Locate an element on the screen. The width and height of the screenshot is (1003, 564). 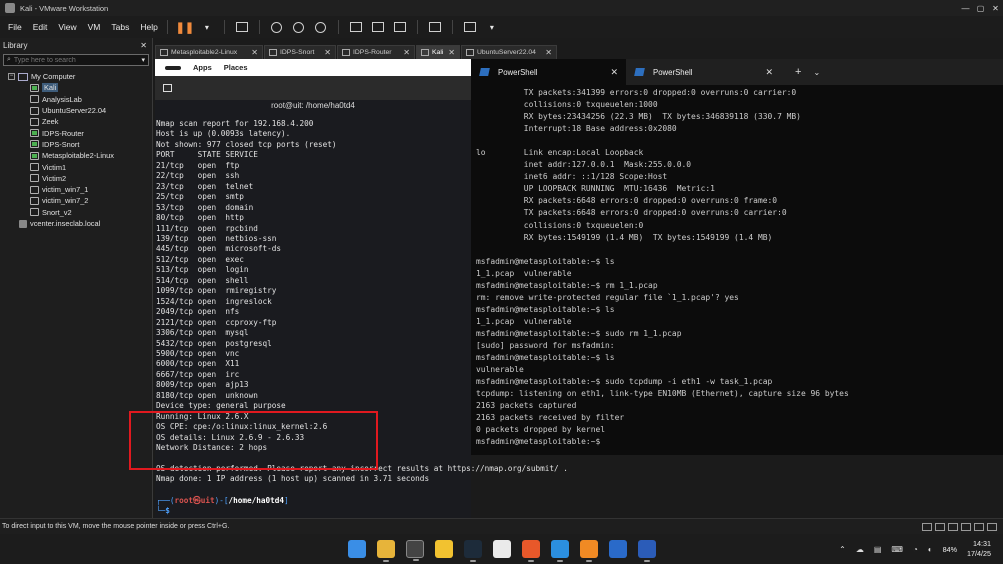
powershell-tabs: PowerShell ✕ PowerShell ✕ + ⌄ is located at coordinates (737, 72).